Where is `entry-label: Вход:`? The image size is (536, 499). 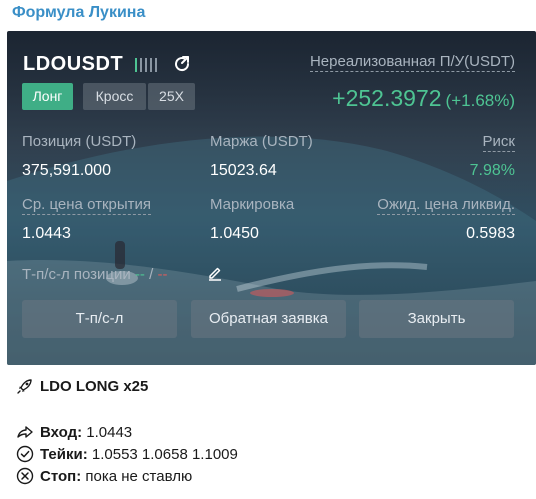 entry-label: Вход: is located at coordinates (61, 432).